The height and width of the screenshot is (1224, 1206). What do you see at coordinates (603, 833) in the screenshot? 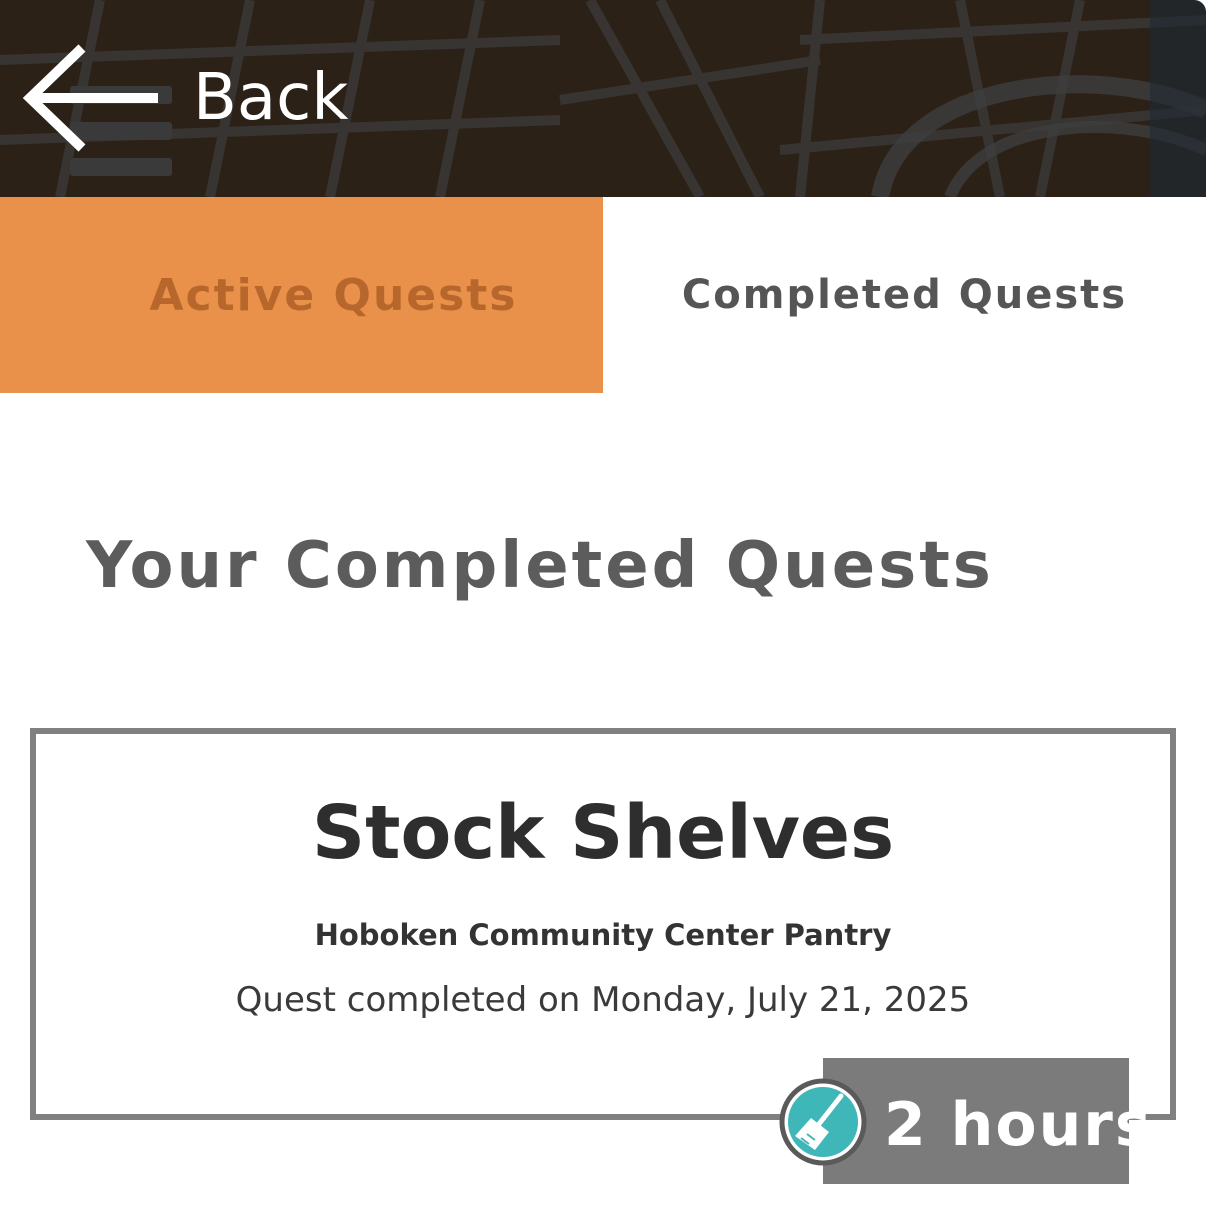
I see `quest-title: Stock Shelves` at bounding box center [603, 833].